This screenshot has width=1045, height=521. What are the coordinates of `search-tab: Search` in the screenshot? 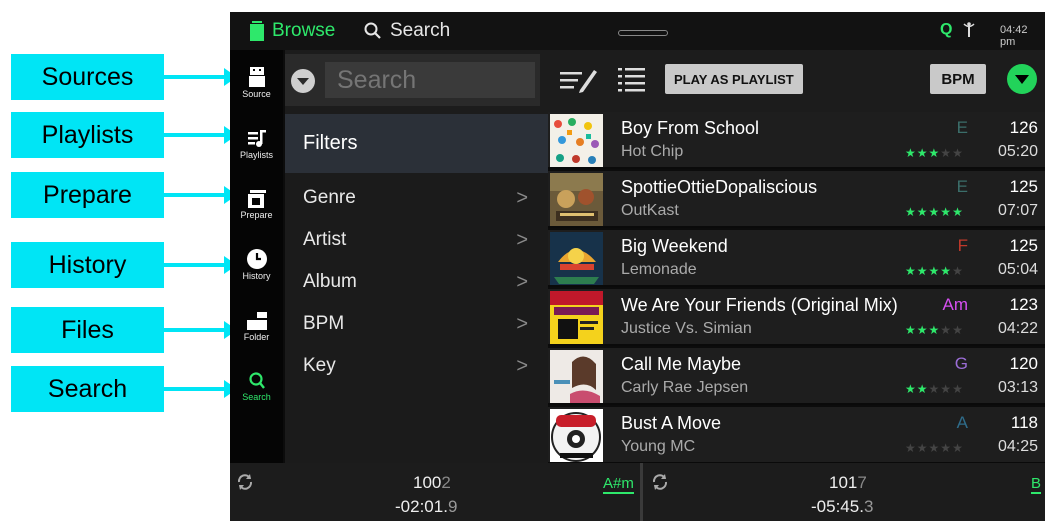 It's located at (407, 31).